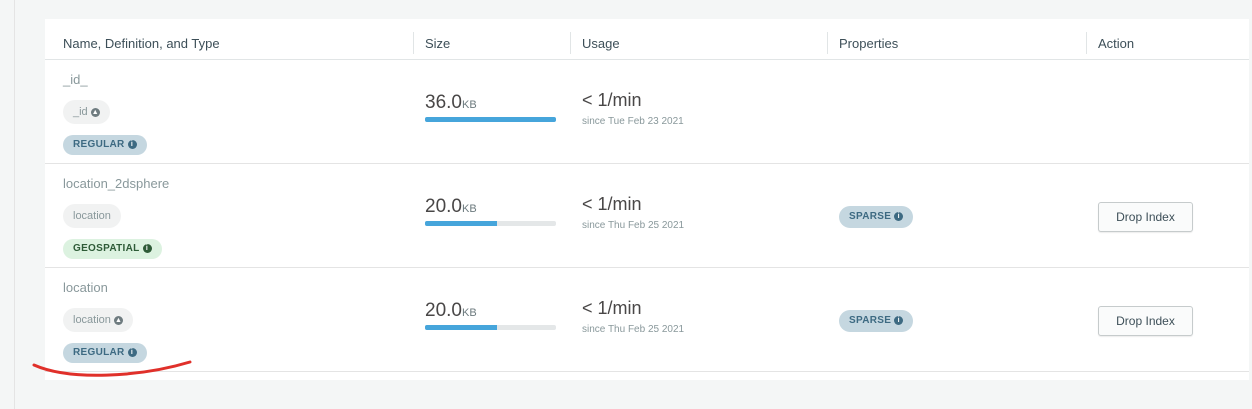 The height and width of the screenshot is (409, 1252). What do you see at coordinates (601, 43) in the screenshot?
I see `header-usage: Usage` at bounding box center [601, 43].